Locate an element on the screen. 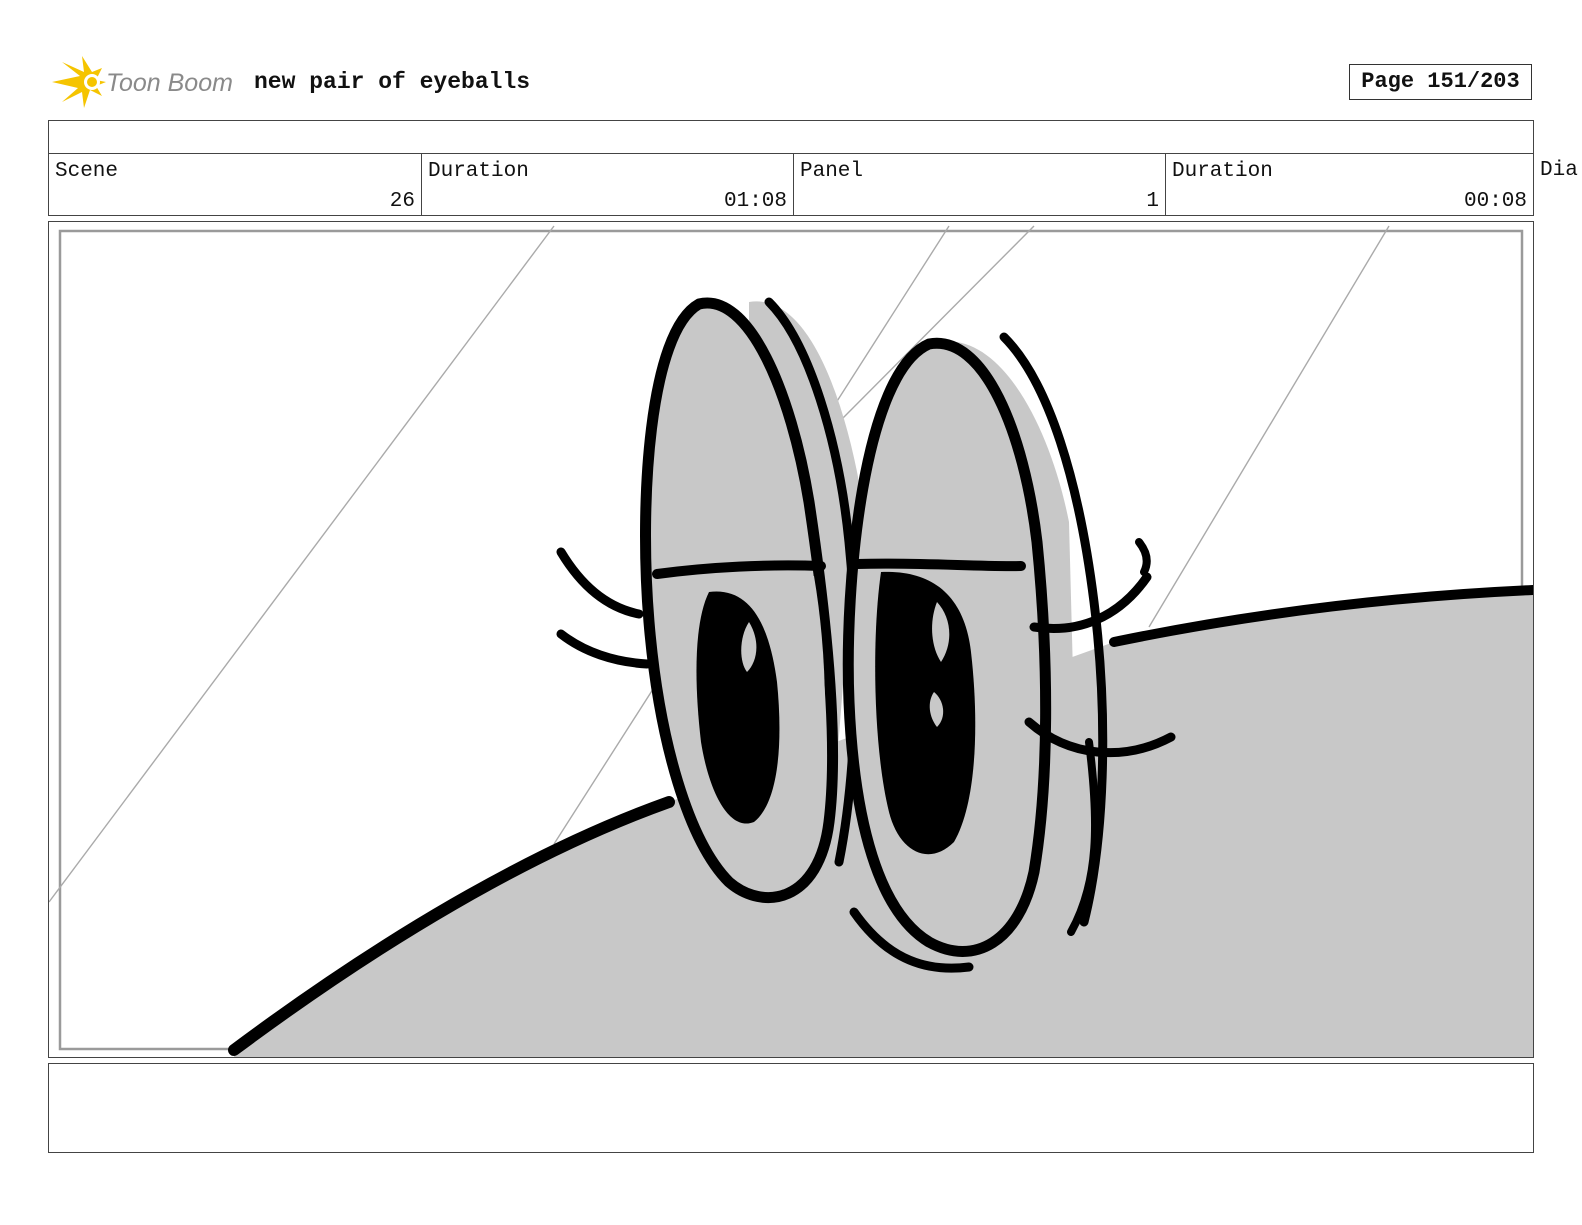 This screenshot has height=1225, width=1582. toon-boom-logo: Toon Boom is located at coordinates (147, 82).